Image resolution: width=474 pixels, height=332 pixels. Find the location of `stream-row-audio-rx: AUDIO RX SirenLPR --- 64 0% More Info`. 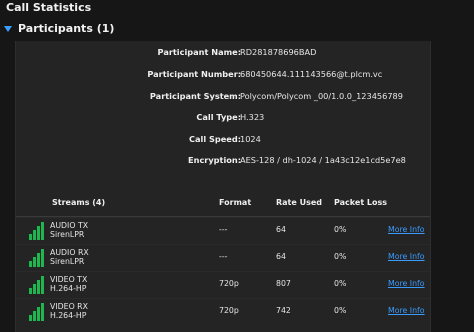

stream-row-audio-rx: AUDIO RX SirenLPR --- 64 0% More Info is located at coordinates (223, 257).